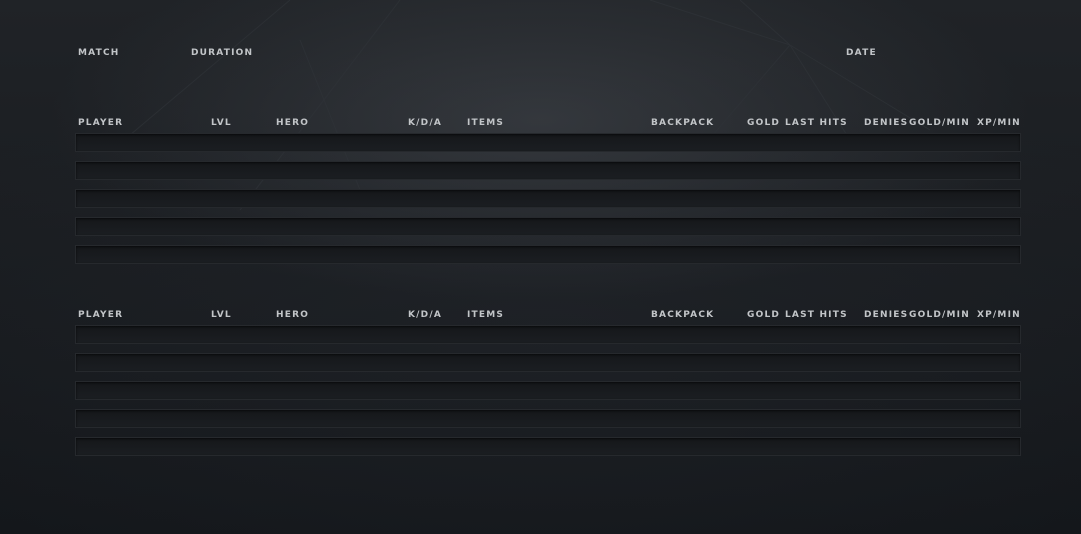  I want to click on date-label: DATE, so click(861, 53).